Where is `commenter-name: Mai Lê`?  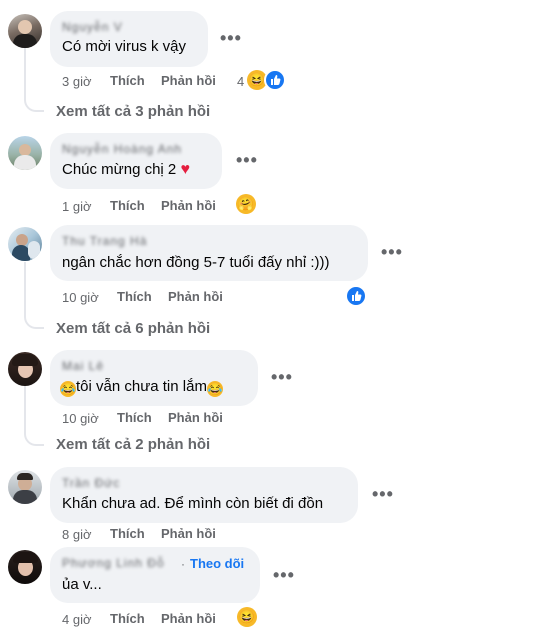
commenter-name: Mai Lê is located at coordinates (83, 366).